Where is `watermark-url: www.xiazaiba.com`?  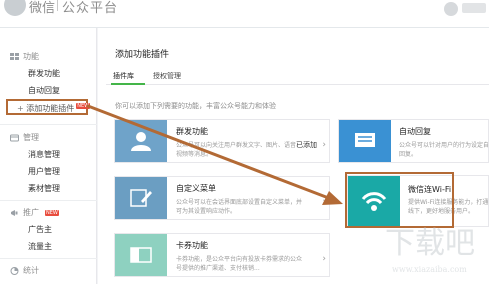
watermark-url: www.xiazaiba.com is located at coordinates (429, 269).